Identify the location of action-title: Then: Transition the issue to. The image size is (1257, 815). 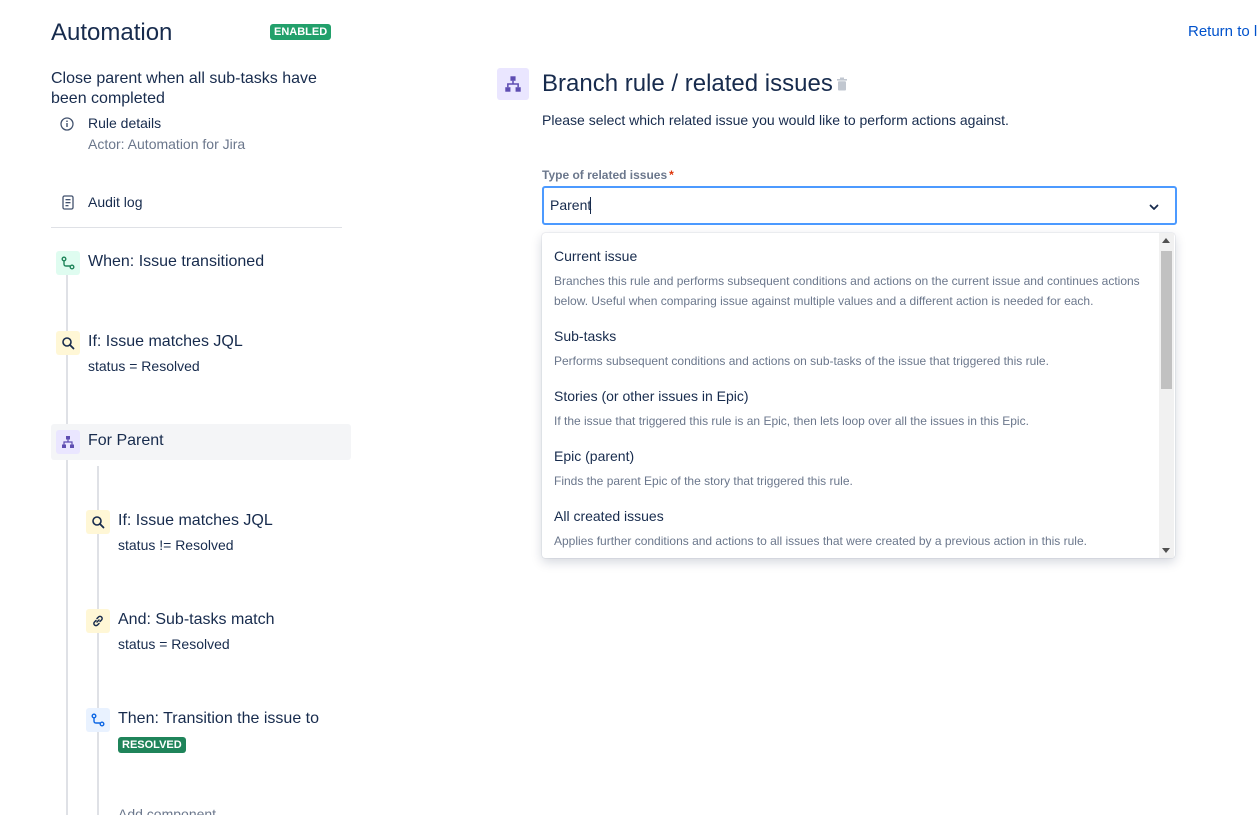
(218, 718).